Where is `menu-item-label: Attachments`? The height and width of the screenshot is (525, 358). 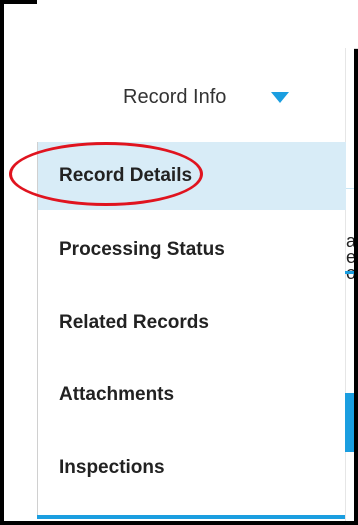 menu-item-label: Attachments is located at coordinates (117, 394).